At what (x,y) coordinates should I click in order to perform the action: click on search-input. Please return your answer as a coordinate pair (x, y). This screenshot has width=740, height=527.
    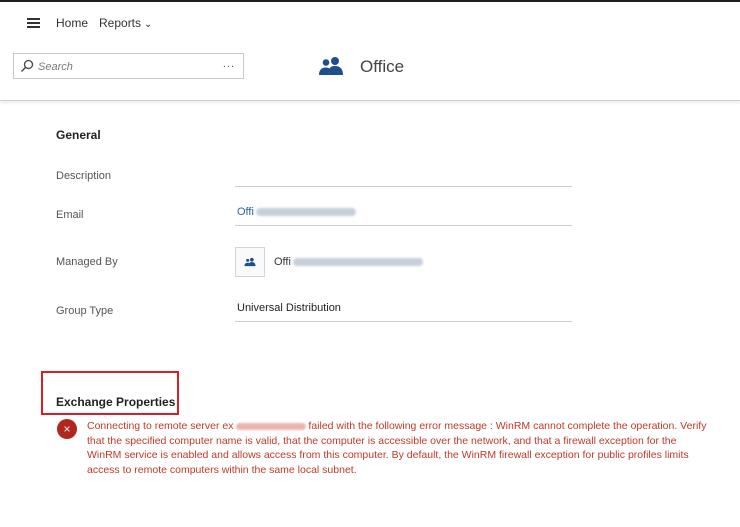
    Looking at the image, I should click on (123, 67).